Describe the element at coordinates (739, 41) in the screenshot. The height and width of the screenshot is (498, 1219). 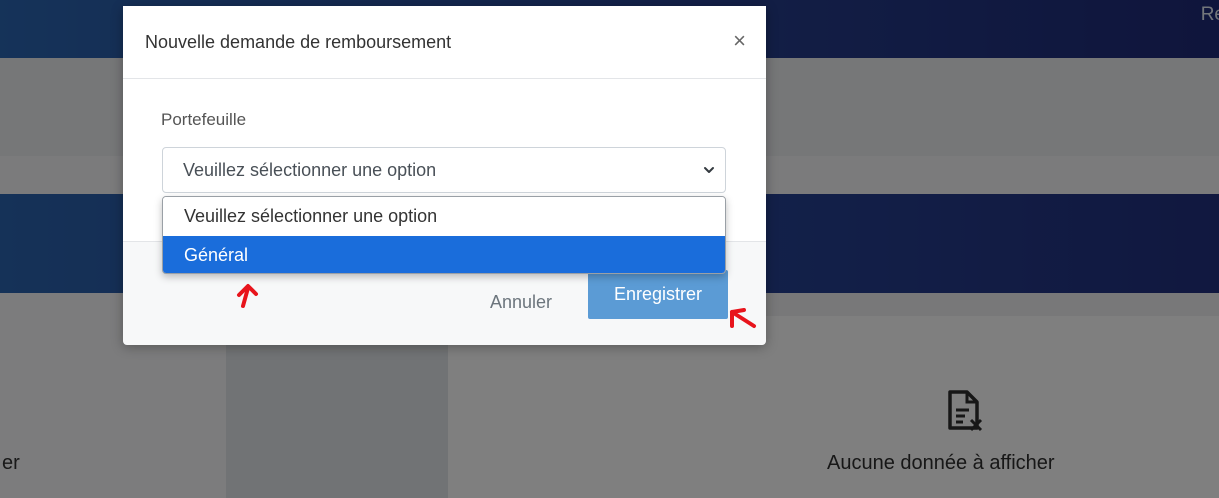
I see `close-icon: ×` at that location.